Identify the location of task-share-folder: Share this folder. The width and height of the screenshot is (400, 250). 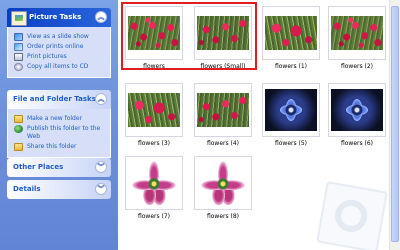
(60, 147).